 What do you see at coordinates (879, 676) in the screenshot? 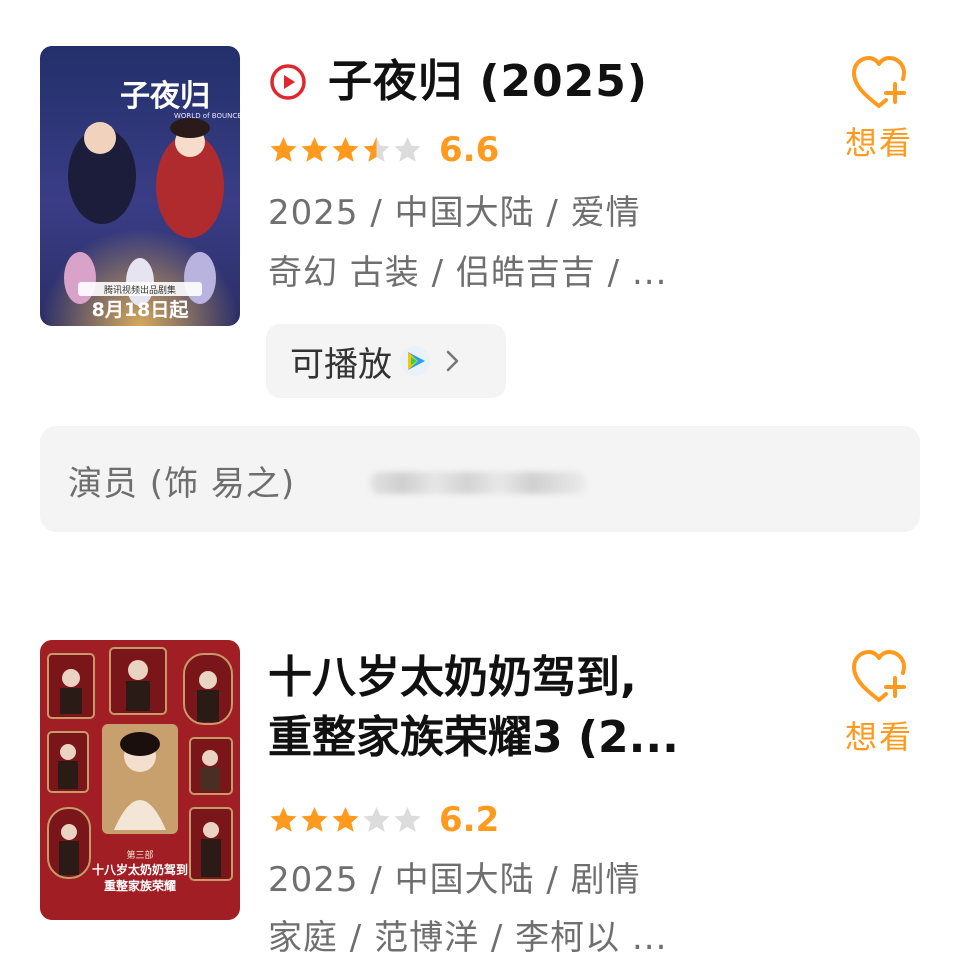
I see `heart-plus-icon` at bounding box center [879, 676].